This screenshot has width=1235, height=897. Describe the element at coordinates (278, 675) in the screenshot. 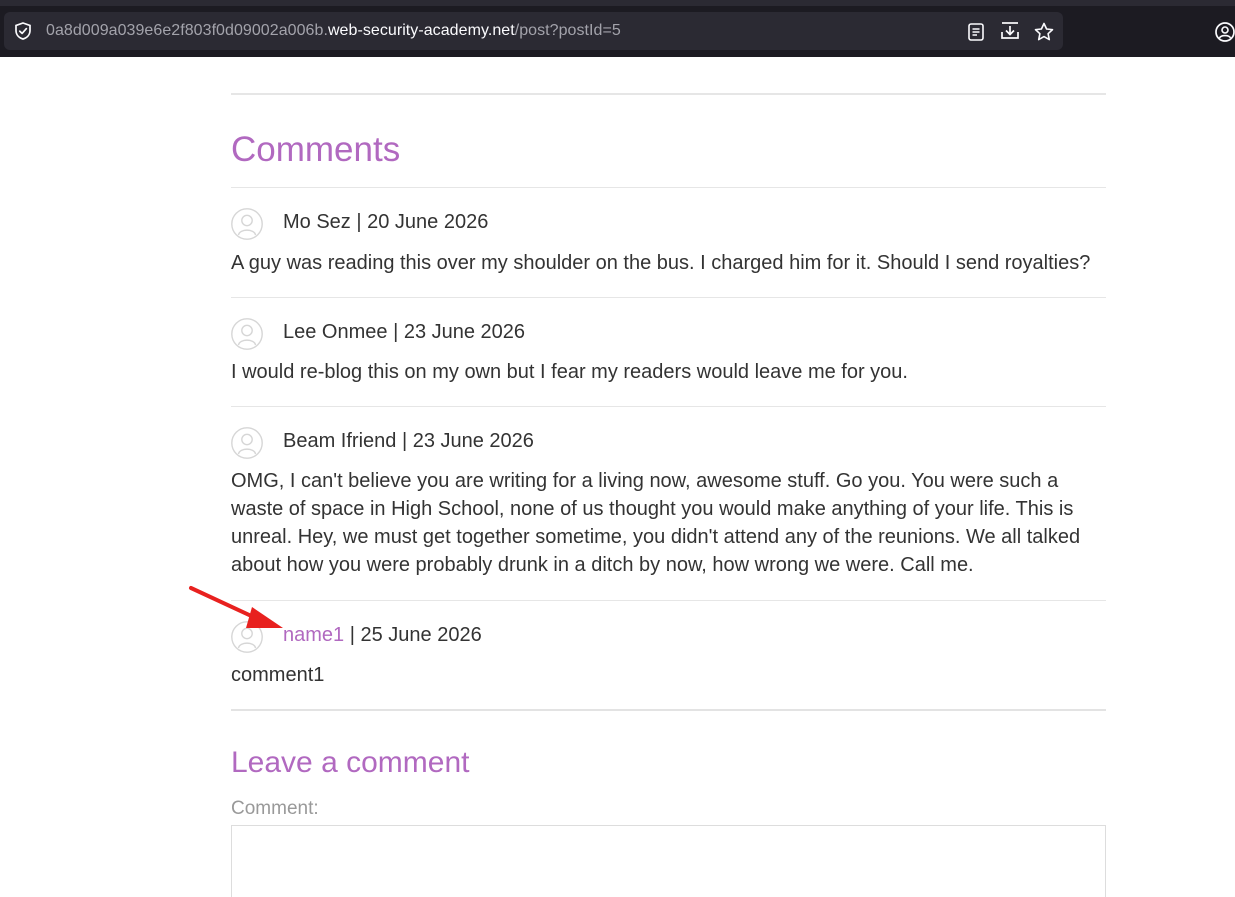

I see `comment-text: comment1` at that location.